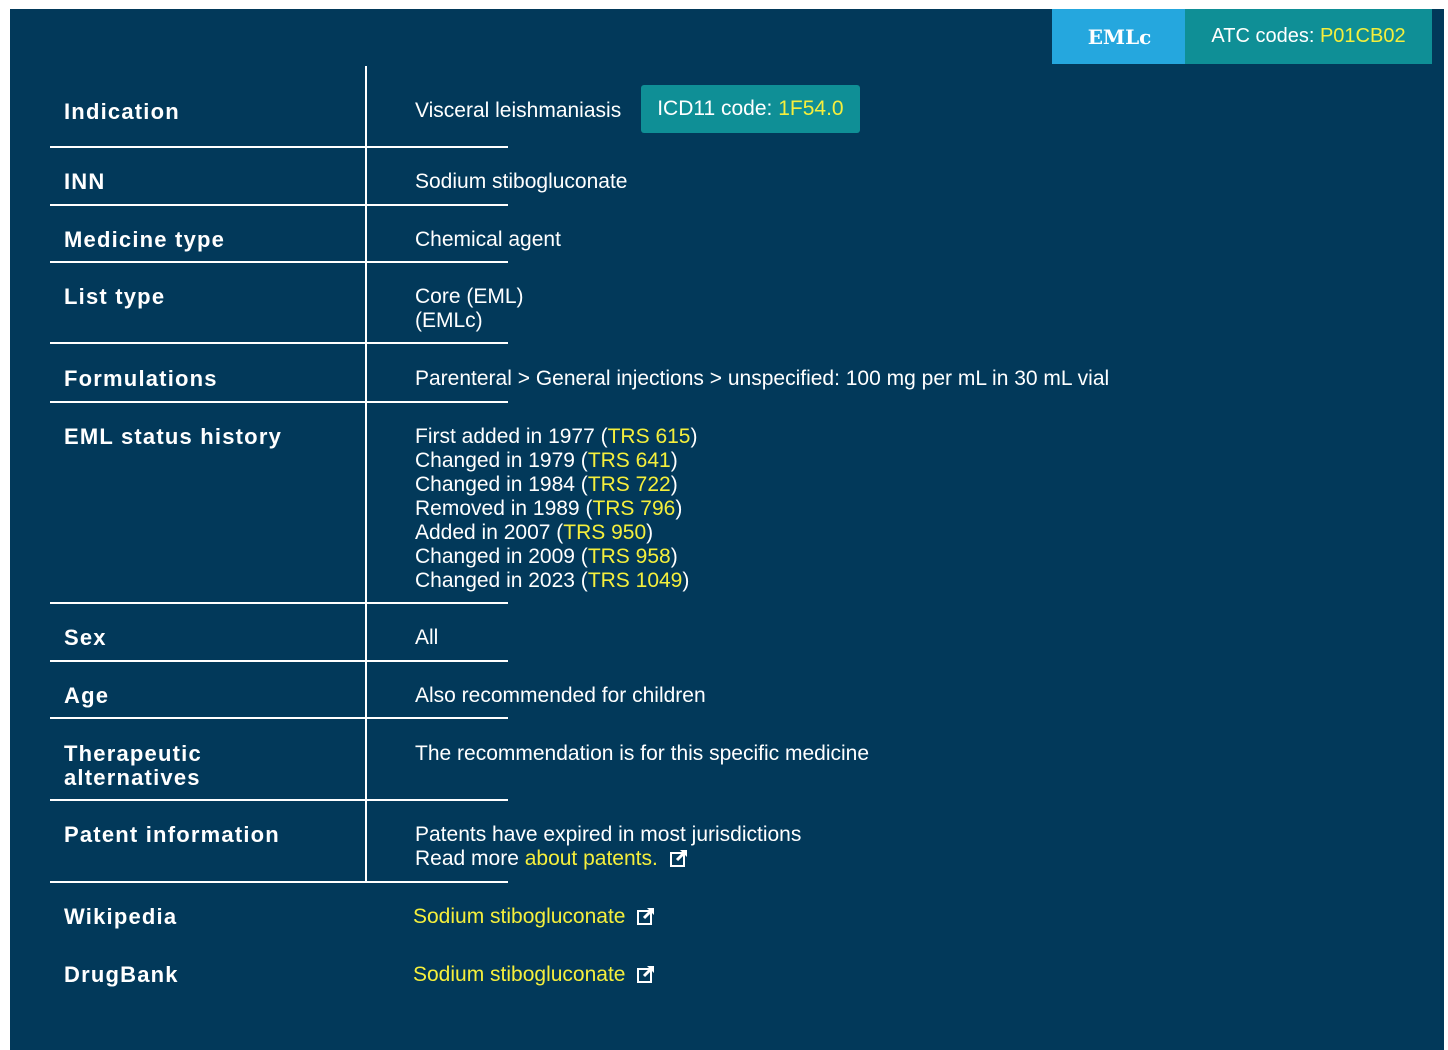 This screenshot has width=1448, height=1050. What do you see at coordinates (534, 532) in the screenshot?
I see `status-history-entry: Added in 2007 (TRS 950)` at bounding box center [534, 532].